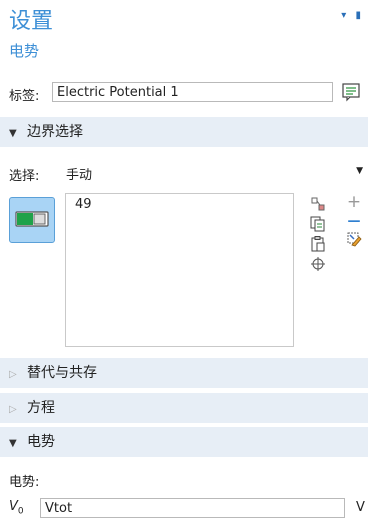 This screenshot has width=368, height=523. Describe the element at coordinates (184, 373) in the screenshot. I see `section-override-coexistence: ▷ 替代与共存` at that location.